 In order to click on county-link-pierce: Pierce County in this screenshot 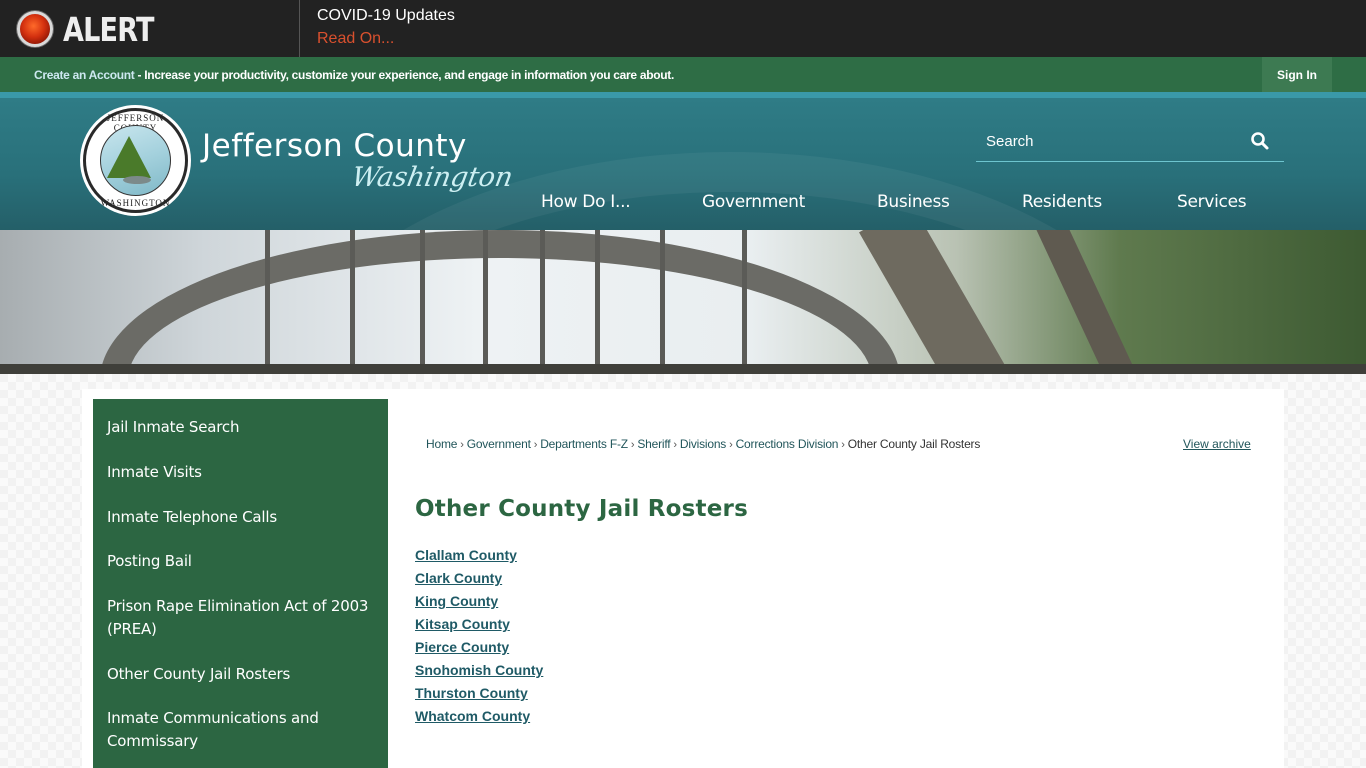, I will do `click(462, 647)`.